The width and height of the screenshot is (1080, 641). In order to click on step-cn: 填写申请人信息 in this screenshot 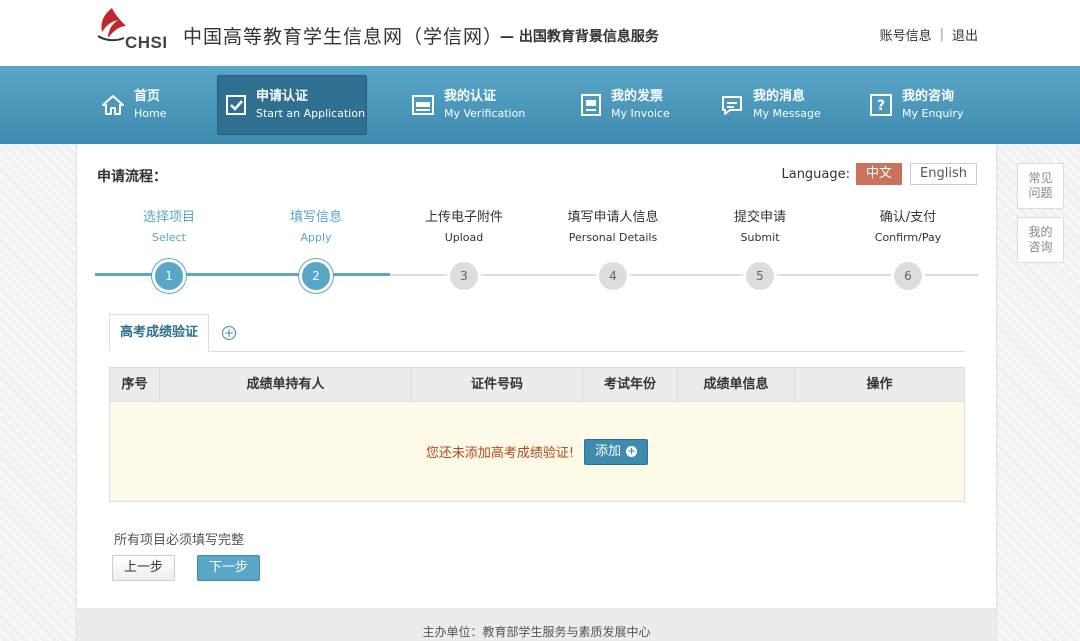, I will do `click(613, 217)`.